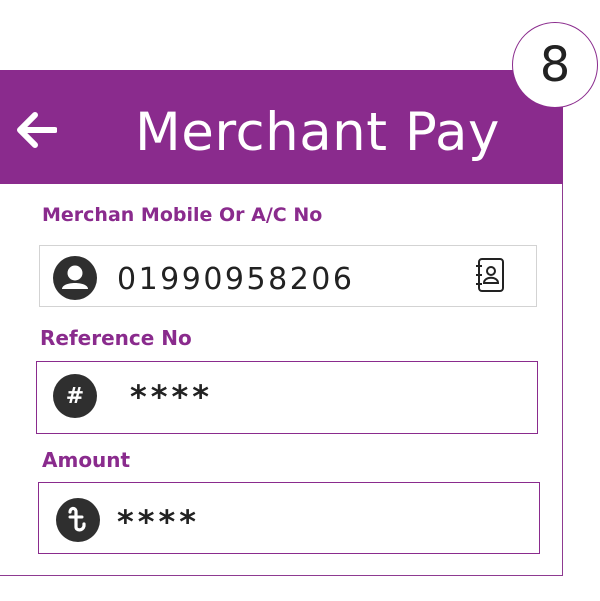 The image size is (600, 601). What do you see at coordinates (158, 522) in the screenshot?
I see `amount-value: ****` at bounding box center [158, 522].